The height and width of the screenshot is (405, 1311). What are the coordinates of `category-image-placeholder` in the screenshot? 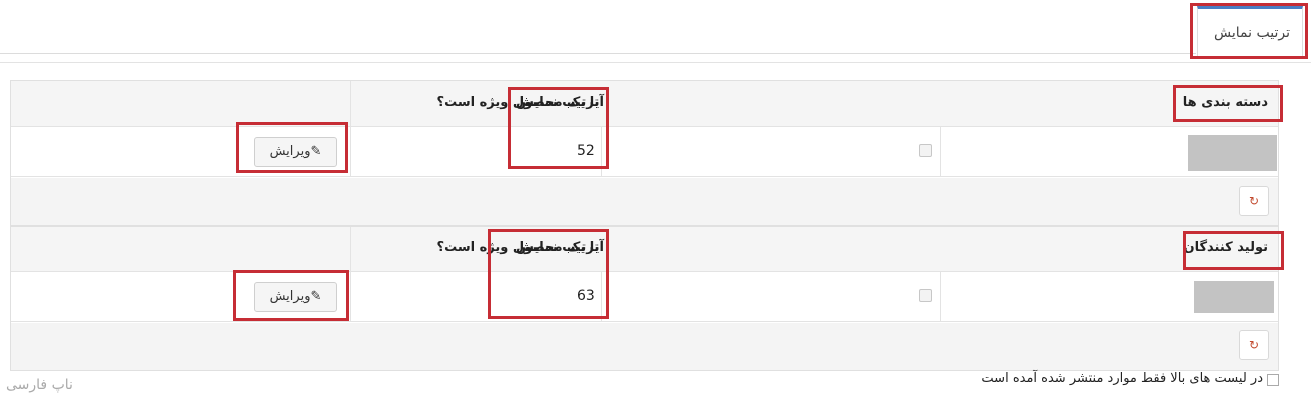 It's located at (1232, 153).